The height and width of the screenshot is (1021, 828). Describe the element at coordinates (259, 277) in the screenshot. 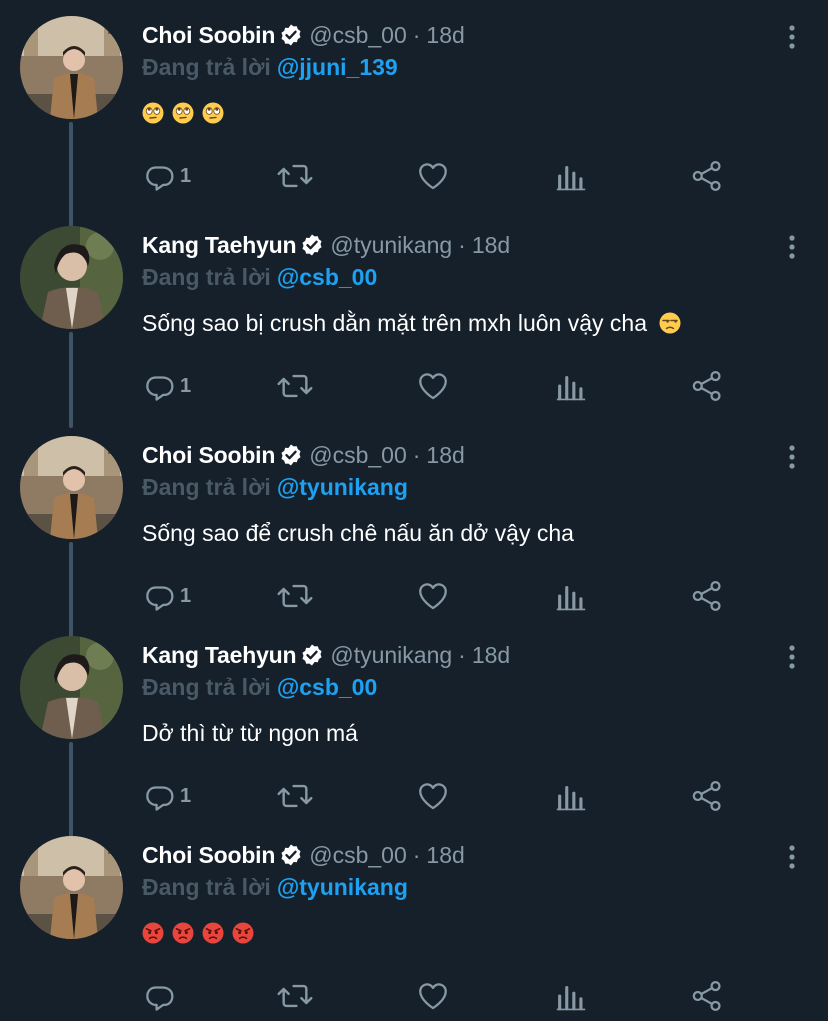

I see `replying-to-line: Đang trả lời @csb_00` at that location.